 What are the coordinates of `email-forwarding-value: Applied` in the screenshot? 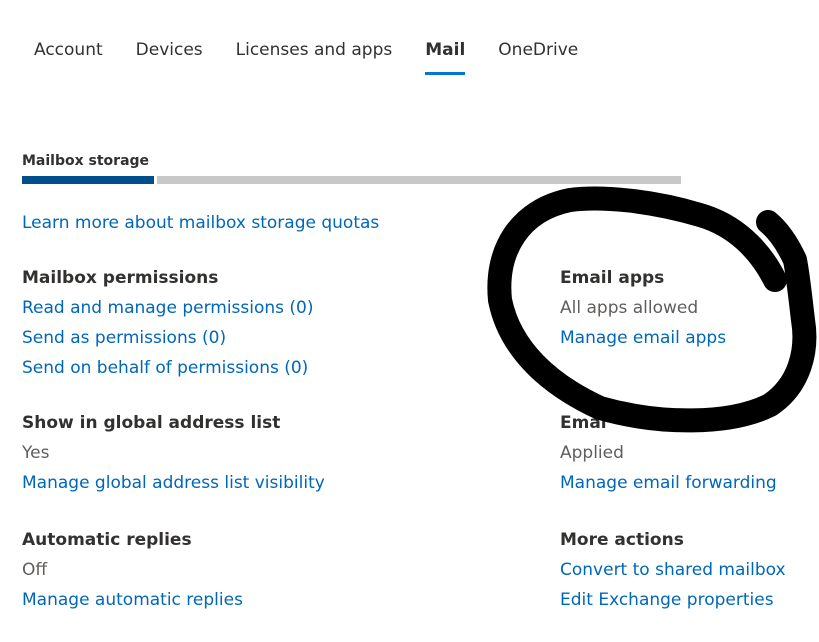 It's located at (592, 453).